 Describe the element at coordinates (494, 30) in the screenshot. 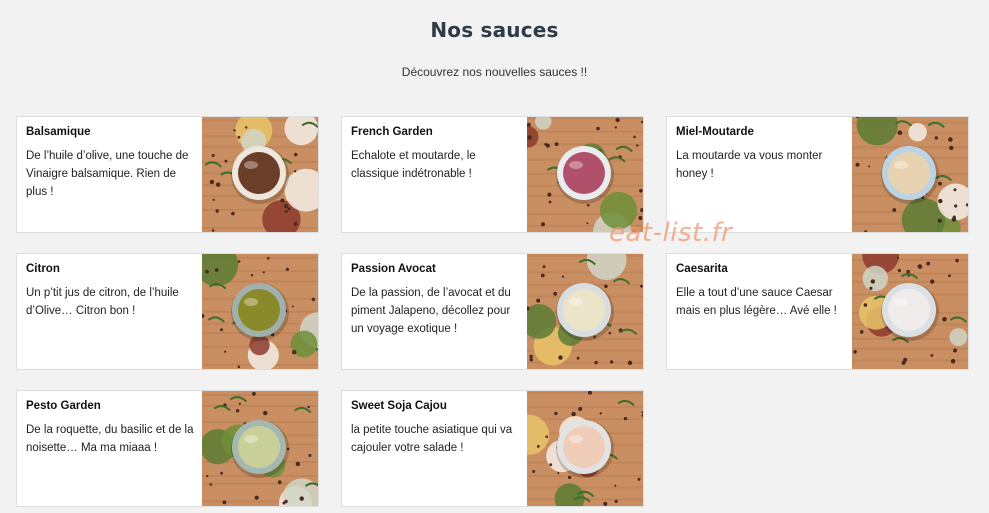

I see `page-title: Nos sauces` at that location.